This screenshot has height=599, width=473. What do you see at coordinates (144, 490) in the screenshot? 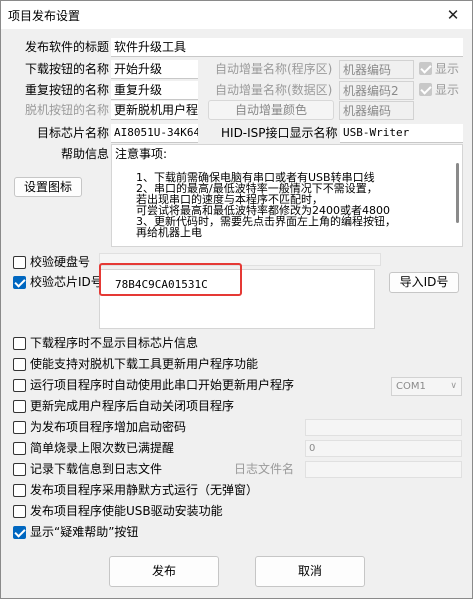
I see `option-label: 发布项目程序采用静默方式运行（无弹窗）` at bounding box center [144, 490].